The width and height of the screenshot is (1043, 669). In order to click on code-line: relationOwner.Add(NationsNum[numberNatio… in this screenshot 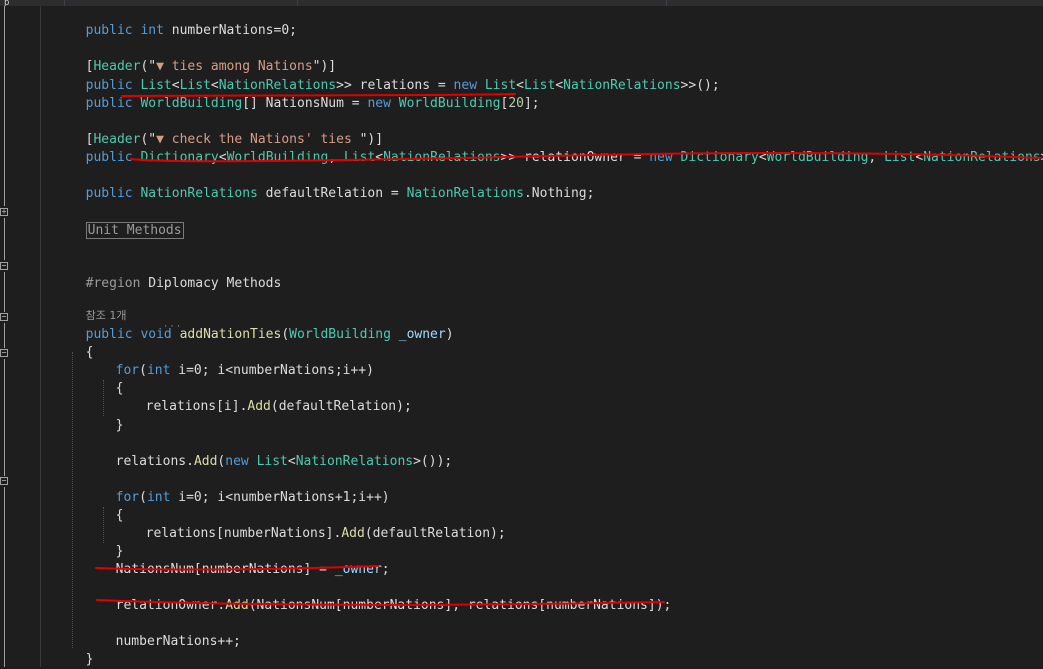, I will do `click(386, 596)`.